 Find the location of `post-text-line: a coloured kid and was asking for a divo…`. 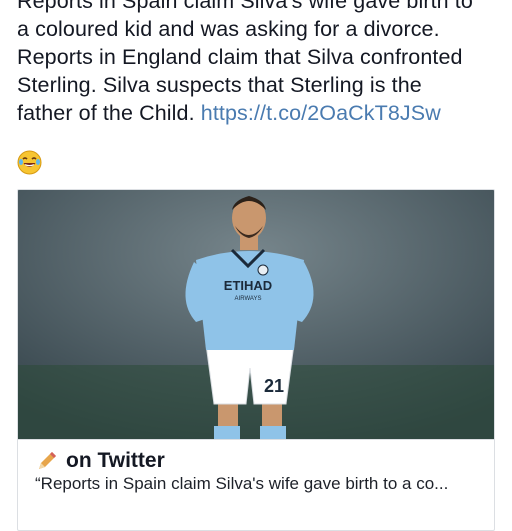

post-text-line: a coloured kid and was asking for a divo… is located at coordinates (228, 29).